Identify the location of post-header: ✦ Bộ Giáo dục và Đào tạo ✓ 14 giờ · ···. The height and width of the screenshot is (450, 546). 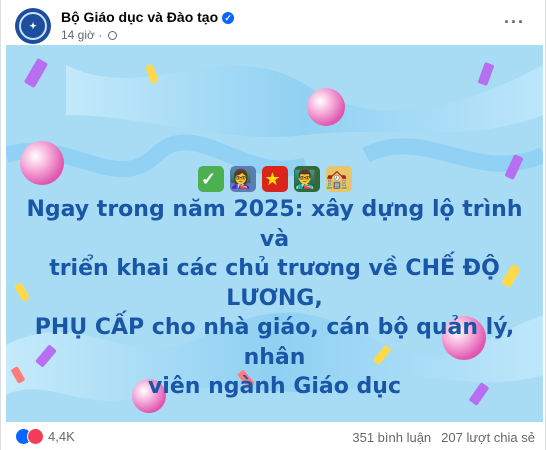
(275, 26).